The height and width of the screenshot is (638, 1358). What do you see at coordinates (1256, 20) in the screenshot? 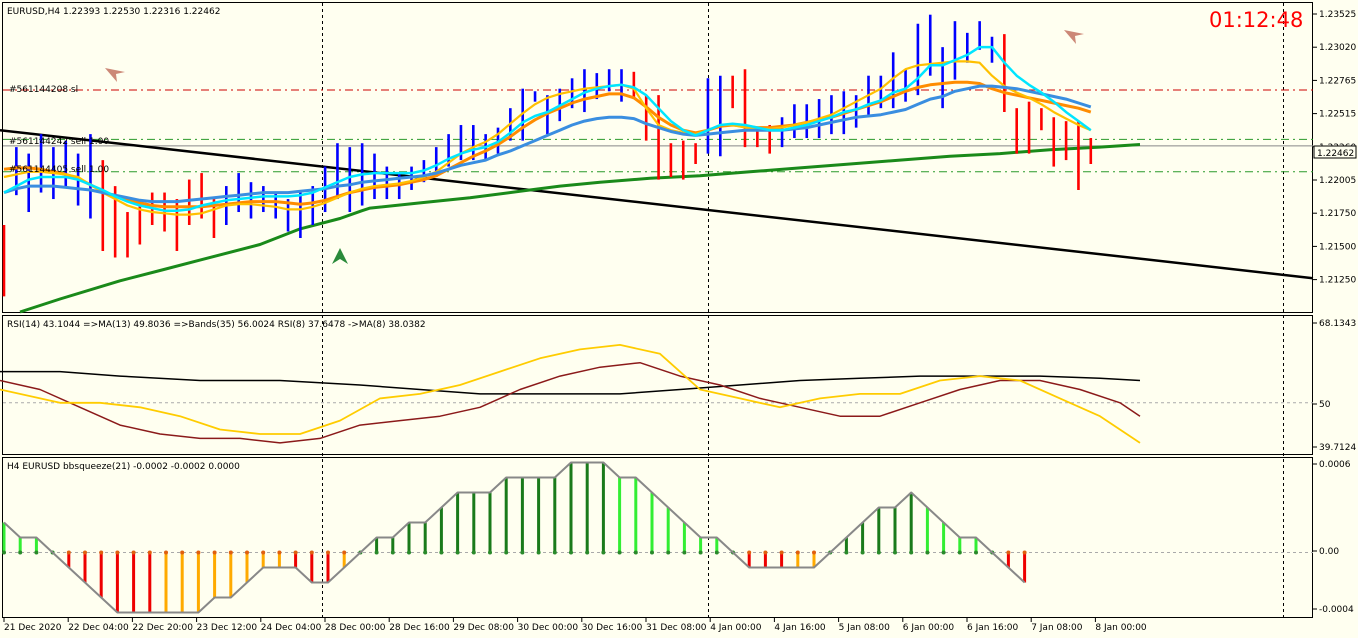
I see `server-clock: 01:12:48` at bounding box center [1256, 20].